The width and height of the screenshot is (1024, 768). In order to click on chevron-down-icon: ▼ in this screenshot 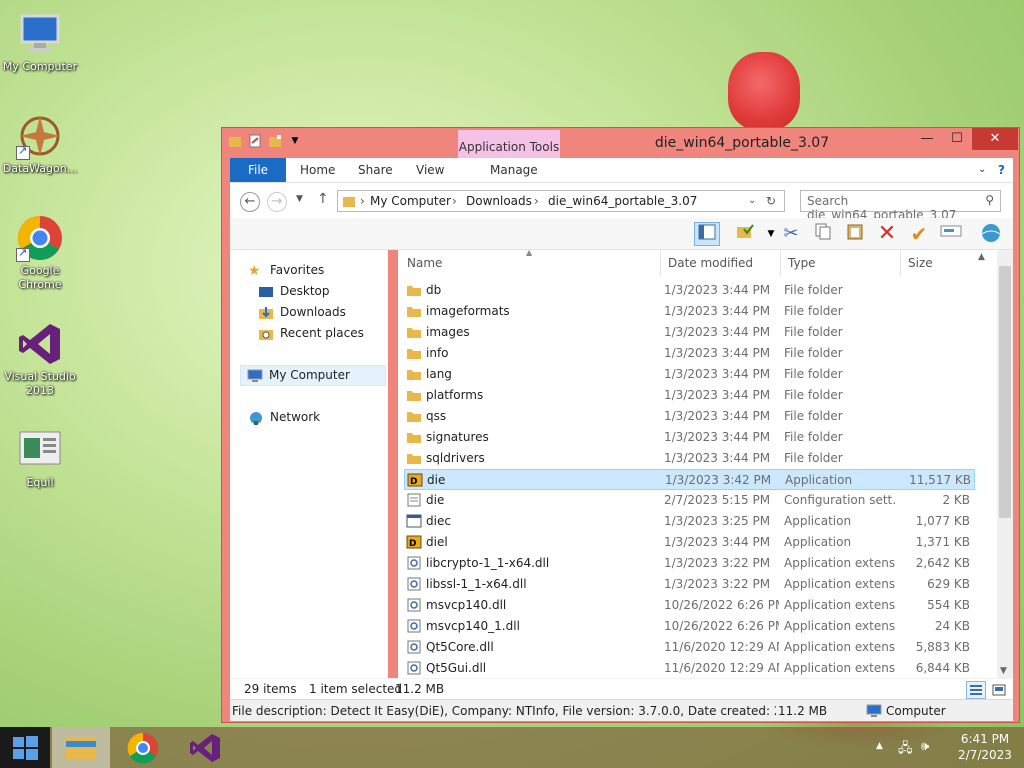, I will do `click(295, 141)`.